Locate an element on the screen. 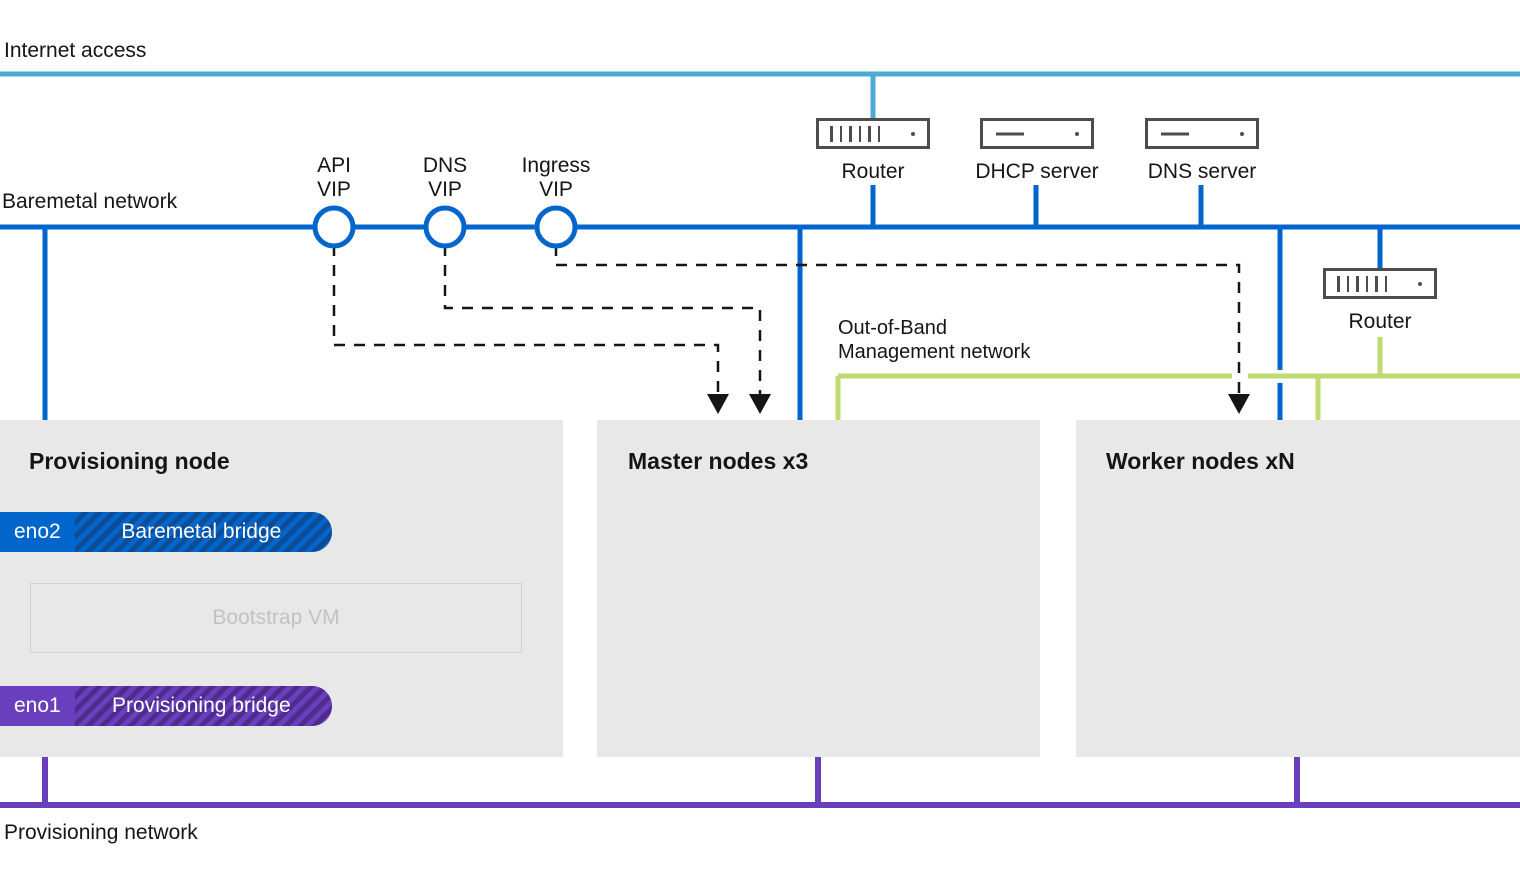 The height and width of the screenshot is (887, 1520). ingress-vip-label-line2: VIP is located at coordinates (556, 189).